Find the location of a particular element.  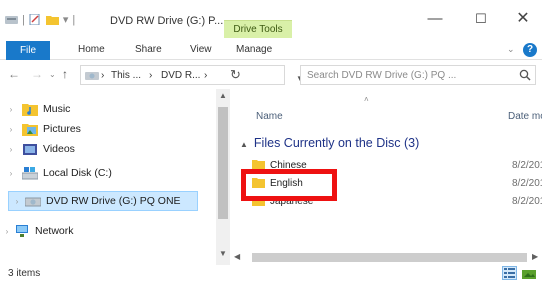

group-header-label: Files Currently on the Disc (3) is located at coordinates (336, 143).